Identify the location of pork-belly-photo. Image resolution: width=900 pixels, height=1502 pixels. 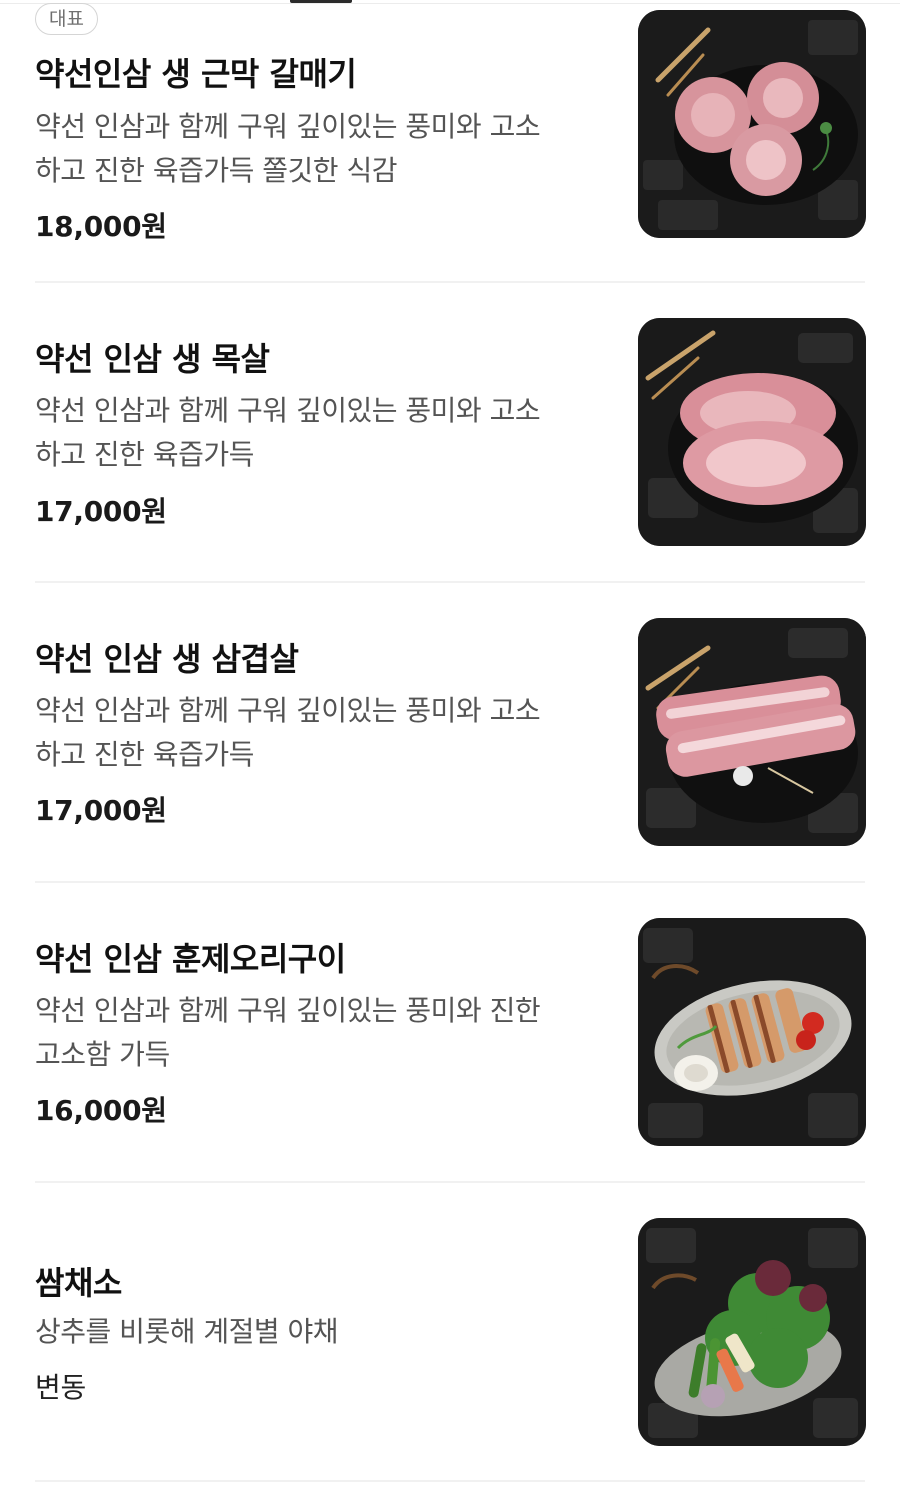
(752, 732).